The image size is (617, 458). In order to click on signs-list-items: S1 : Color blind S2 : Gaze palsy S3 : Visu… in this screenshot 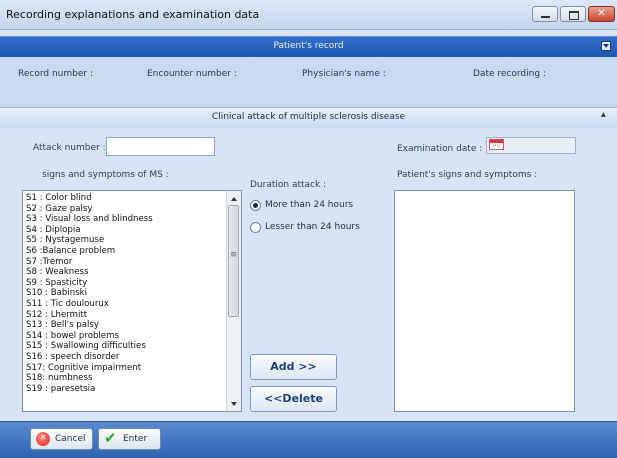, I will do `click(126, 293)`.